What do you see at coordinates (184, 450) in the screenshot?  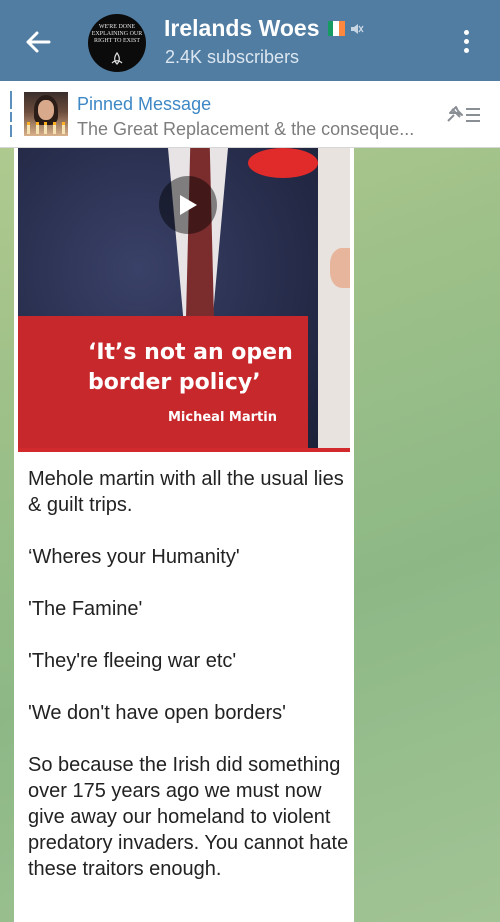 I see `media-divider` at bounding box center [184, 450].